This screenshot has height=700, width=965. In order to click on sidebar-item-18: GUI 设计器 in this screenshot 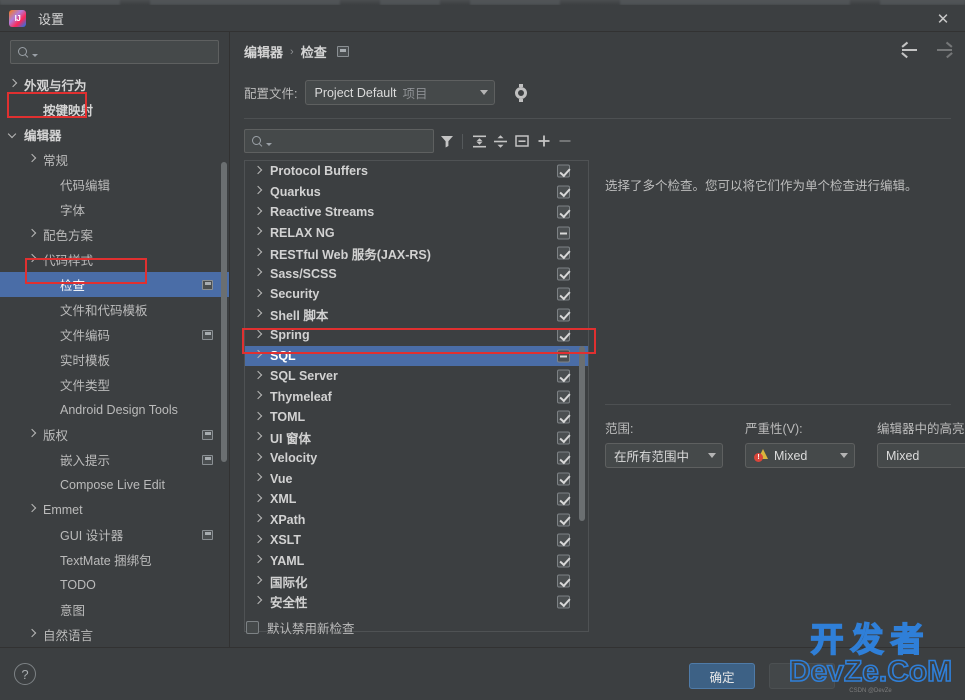, I will do `click(114, 534)`.